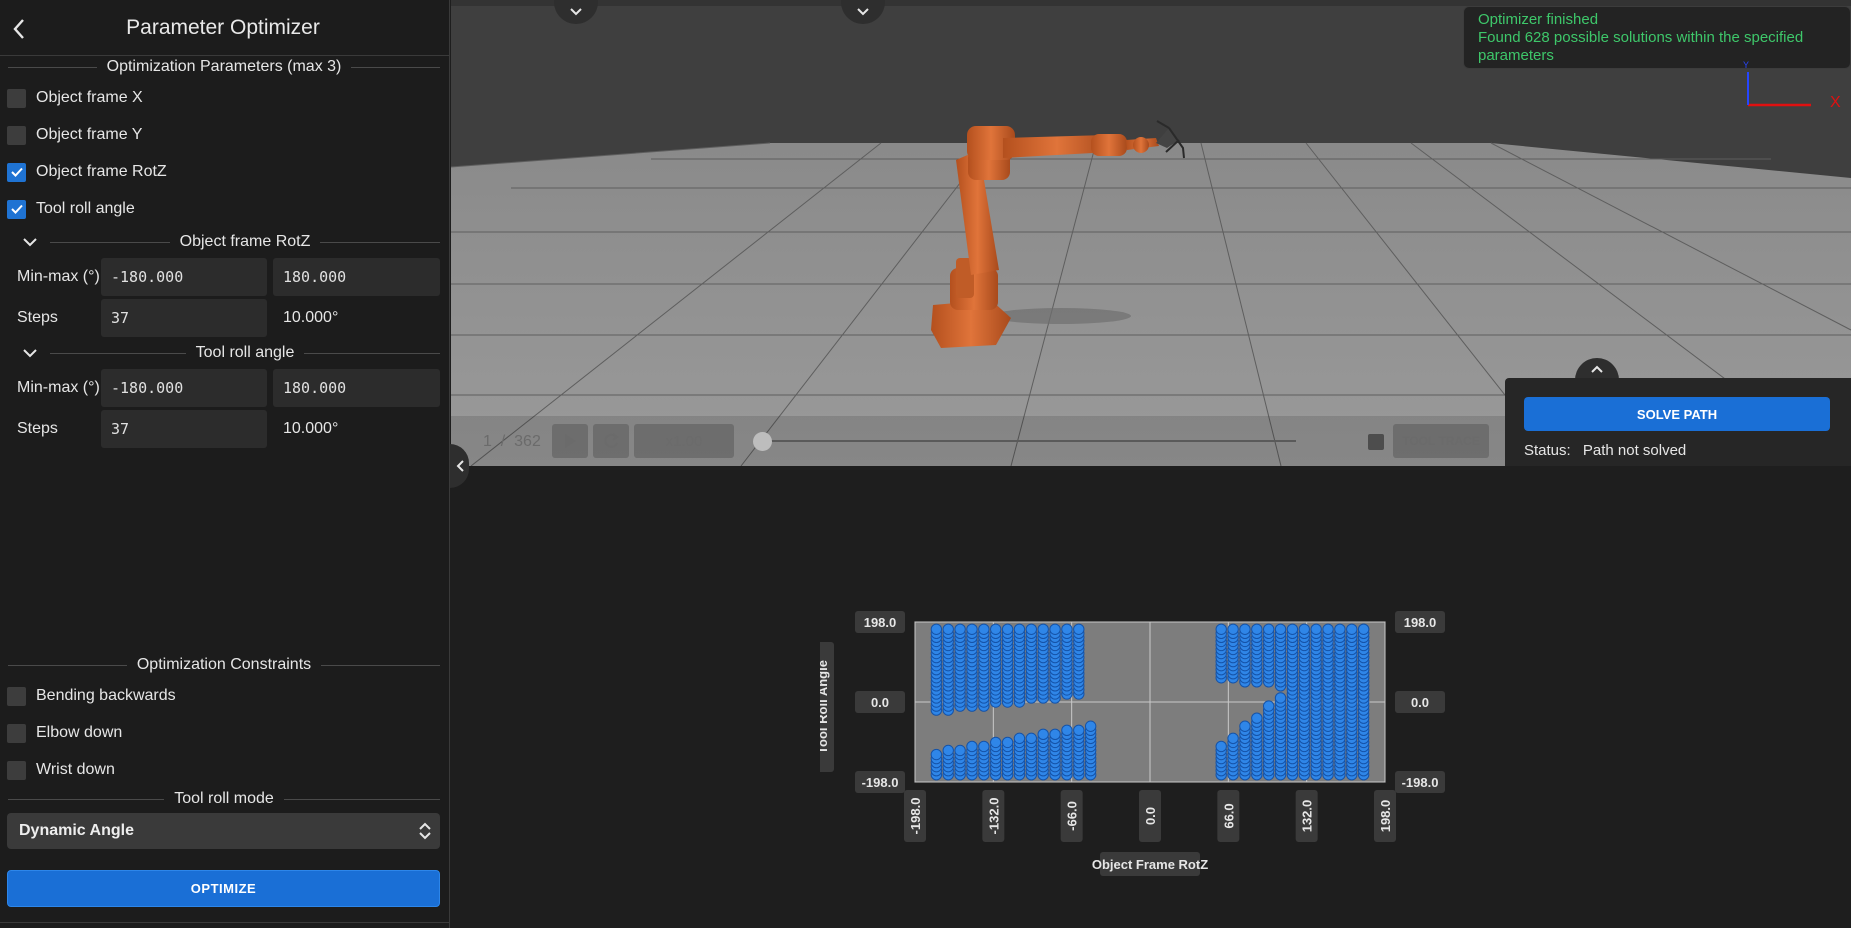  I want to click on loop-icon, so click(611, 440).